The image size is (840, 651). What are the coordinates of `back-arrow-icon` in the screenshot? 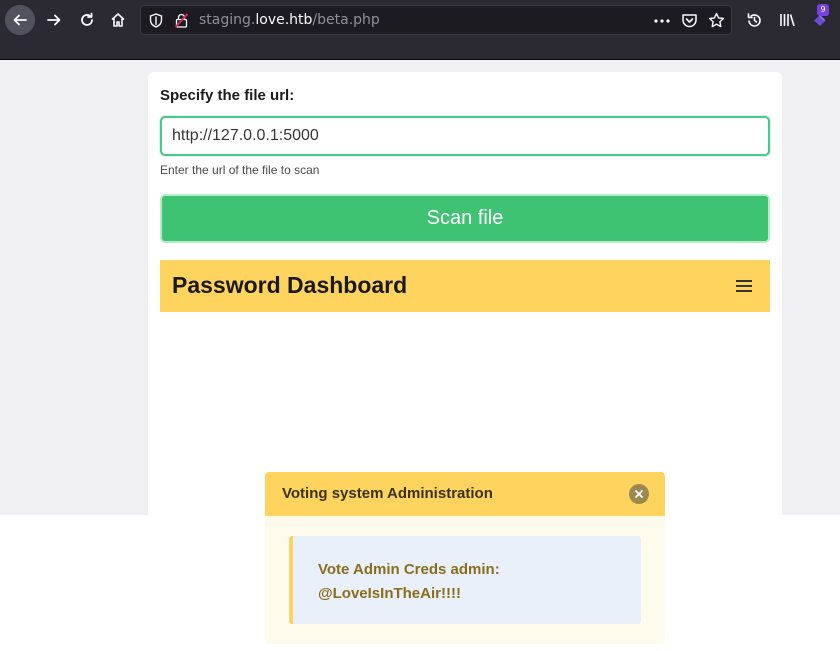 It's located at (20, 20).